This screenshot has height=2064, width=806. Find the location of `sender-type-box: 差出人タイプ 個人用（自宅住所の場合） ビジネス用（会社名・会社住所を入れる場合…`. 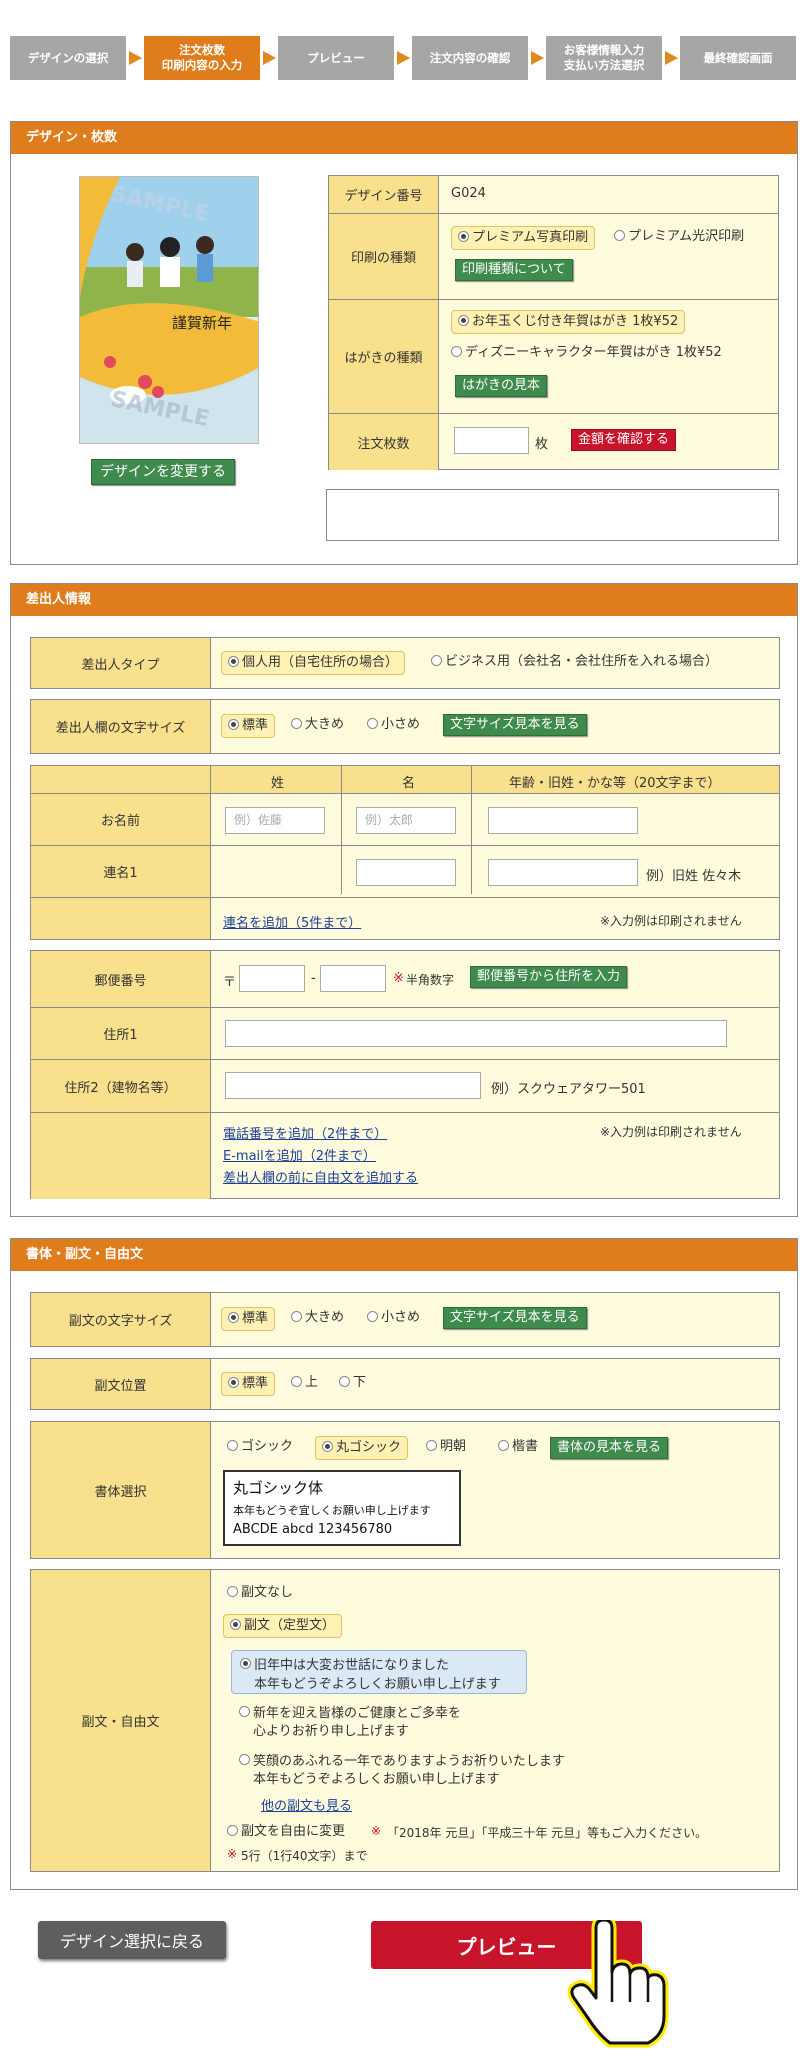

sender-type-box: 差出人タイプ 個人用（自宅住所の場合） ビジネス用（会社名・会社住所を入れる場合… is located at coordinates (405, 663).